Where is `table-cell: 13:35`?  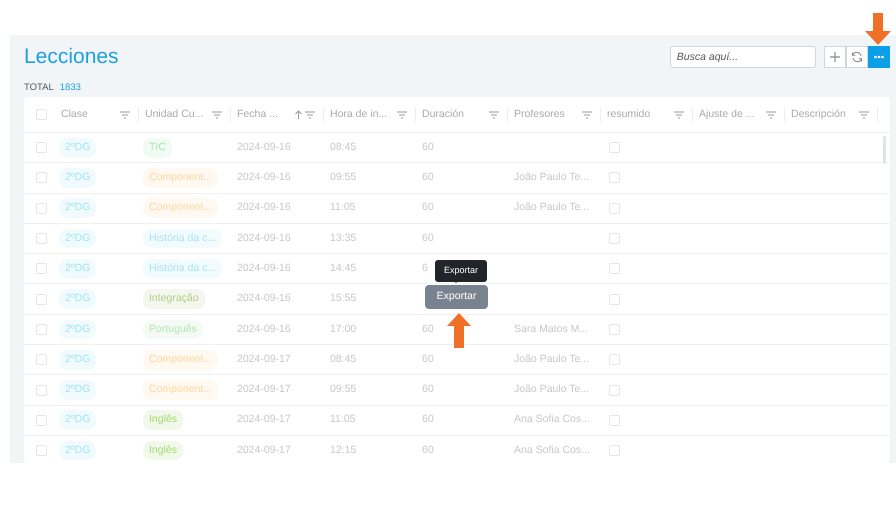 table-cell: 13:35 is located at coordinates (343, 238).